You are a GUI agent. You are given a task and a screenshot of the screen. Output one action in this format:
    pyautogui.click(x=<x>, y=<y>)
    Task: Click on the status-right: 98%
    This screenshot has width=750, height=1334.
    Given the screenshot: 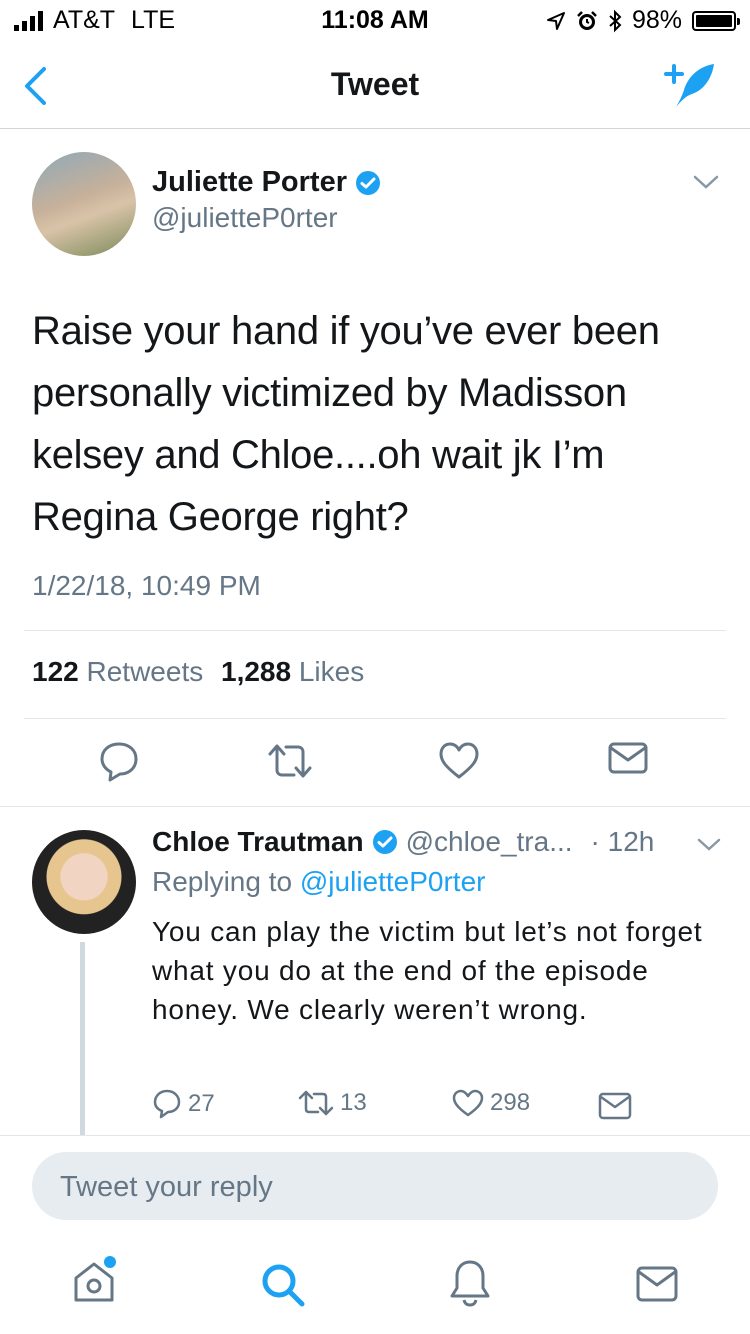 What is the action you would take?
    pyautogui.click(x=643, y=20)
    